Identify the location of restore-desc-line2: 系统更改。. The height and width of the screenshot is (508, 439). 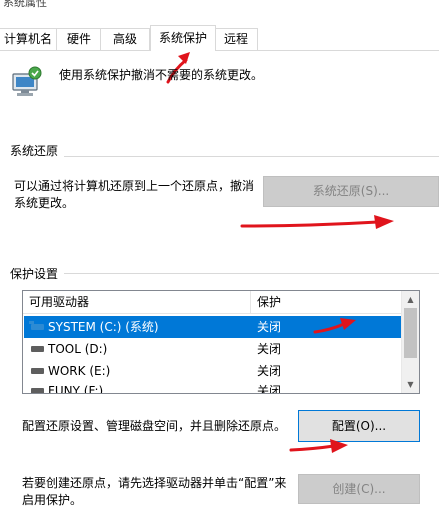
(44, 203).